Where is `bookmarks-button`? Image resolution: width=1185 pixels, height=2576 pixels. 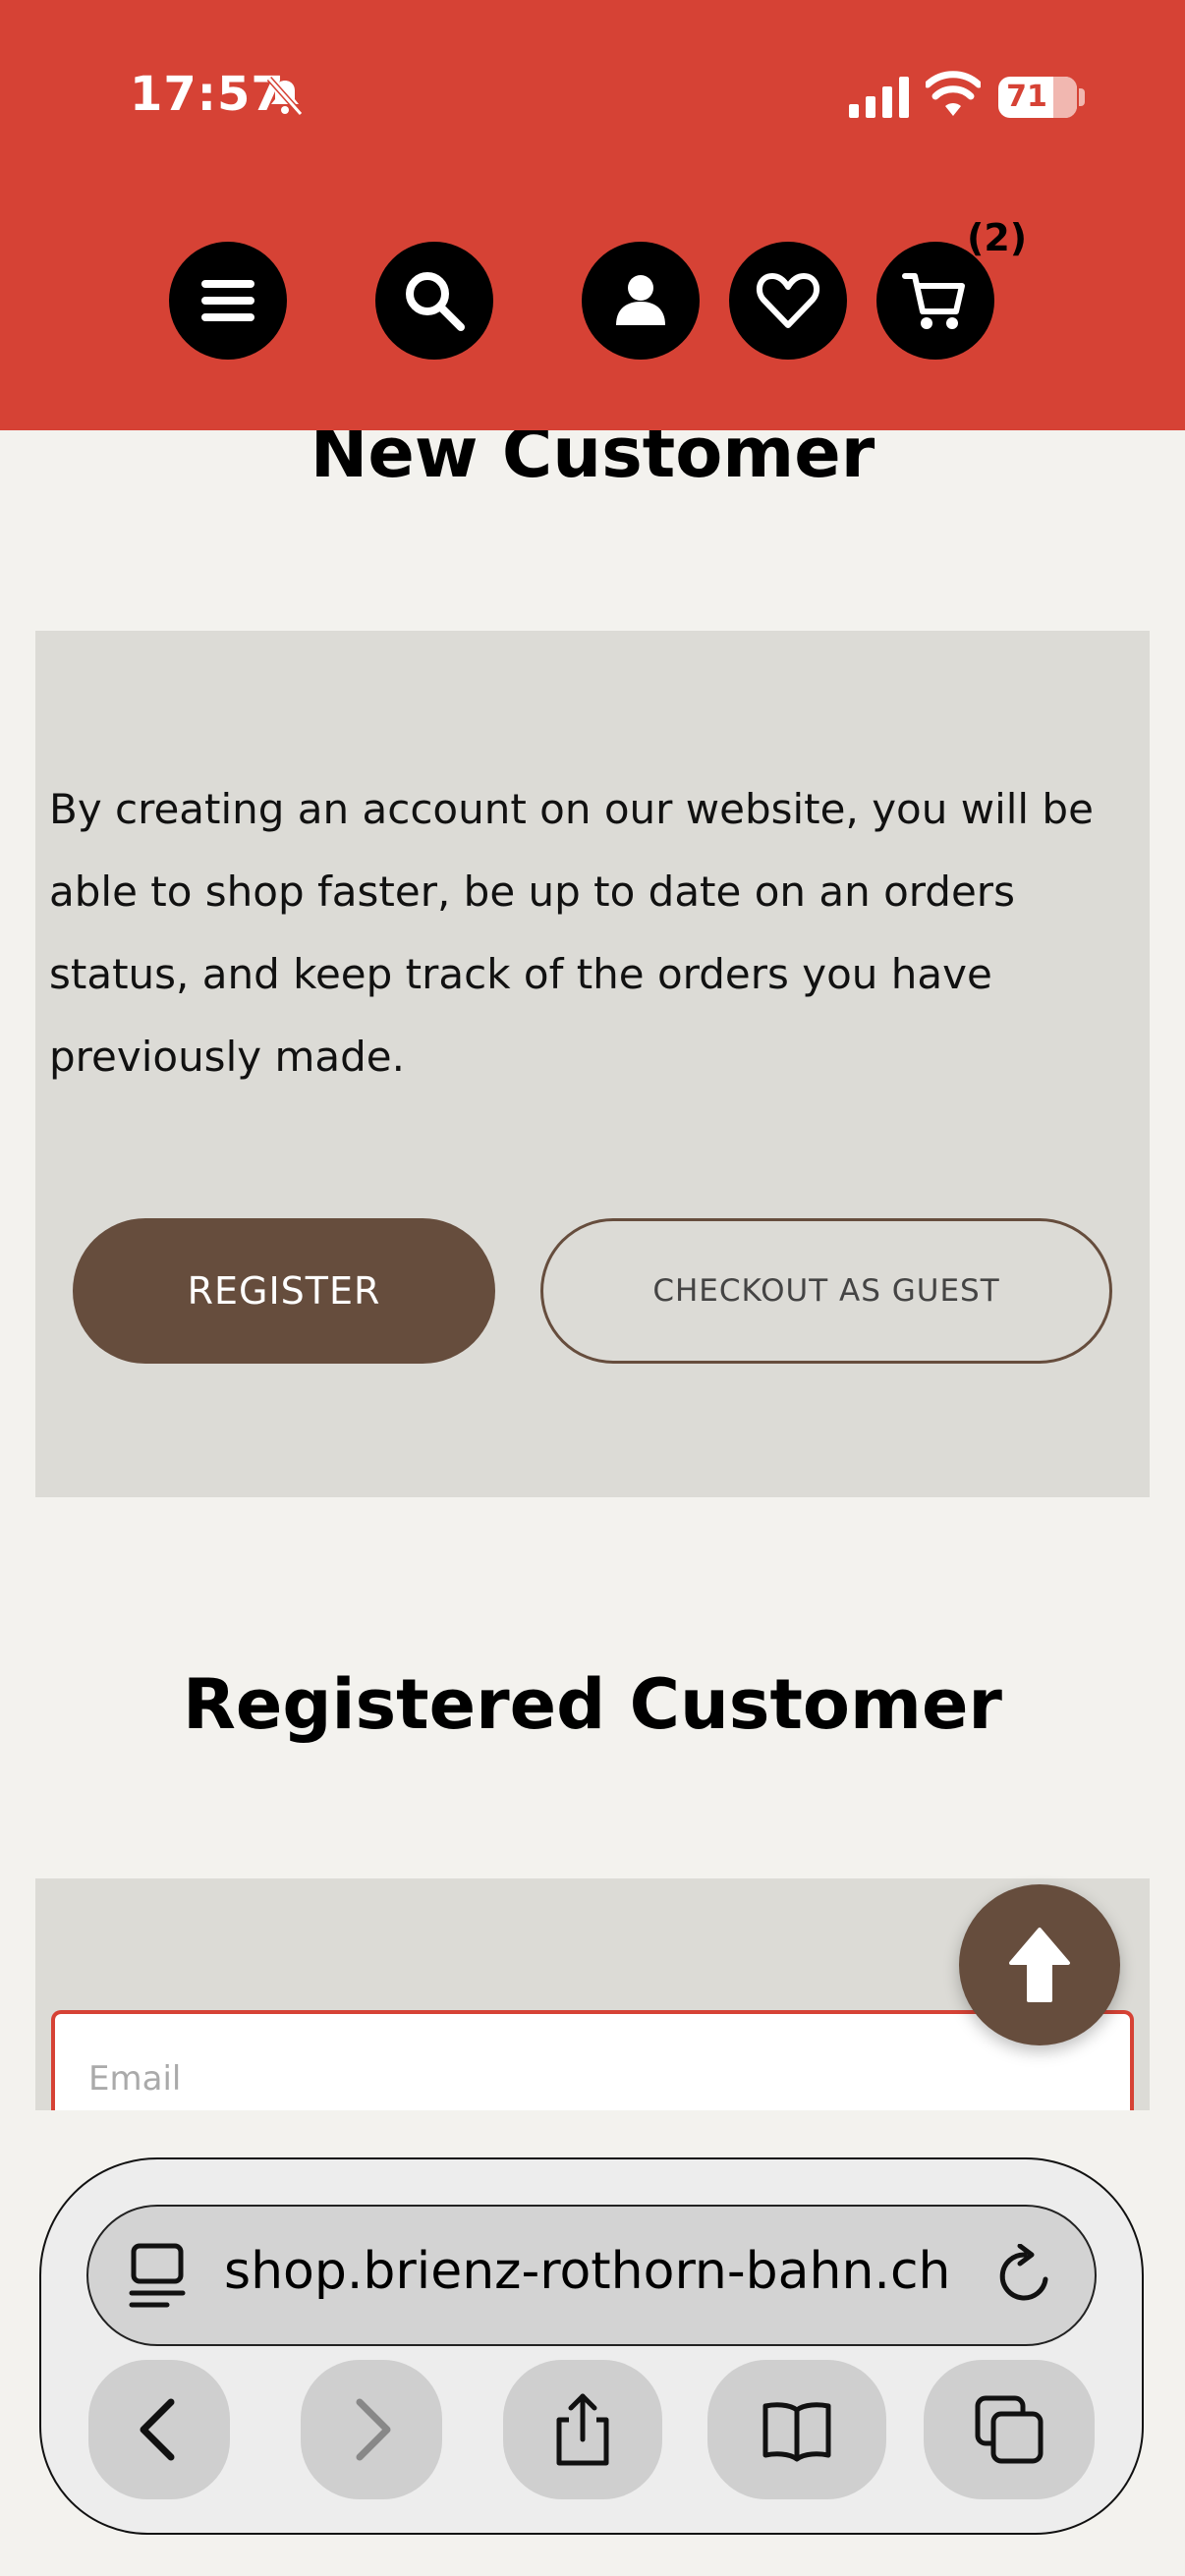 bookmarks-button is located at coordinates (797, 2429).